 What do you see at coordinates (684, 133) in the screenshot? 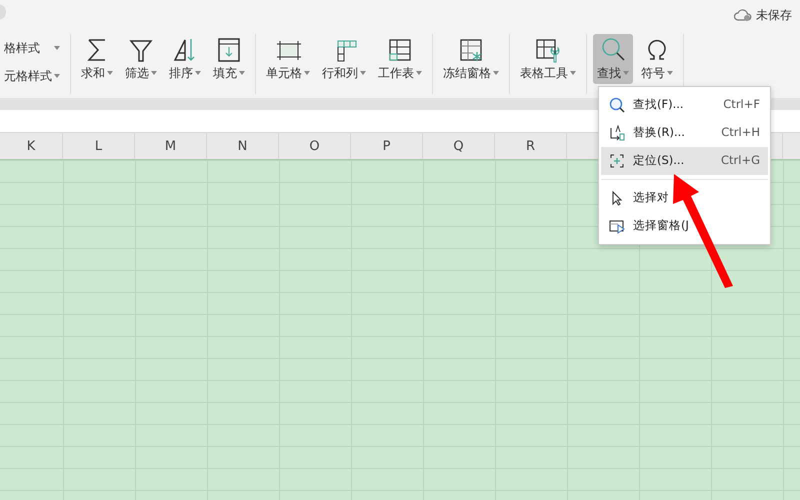
I see `menu-item: 替换(R)... Ctrl+H` at bounding box center [684, 133].